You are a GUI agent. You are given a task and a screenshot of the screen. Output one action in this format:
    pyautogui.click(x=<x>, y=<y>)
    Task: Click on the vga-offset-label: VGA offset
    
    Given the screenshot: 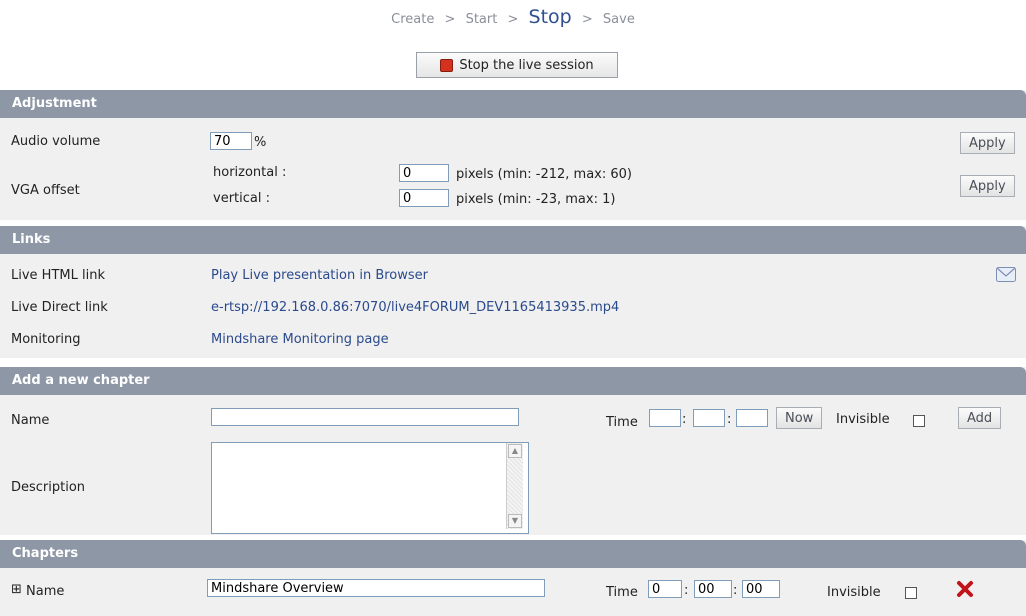 What is the action you would take?
    pyautogui.click(x=45, y=190)
    